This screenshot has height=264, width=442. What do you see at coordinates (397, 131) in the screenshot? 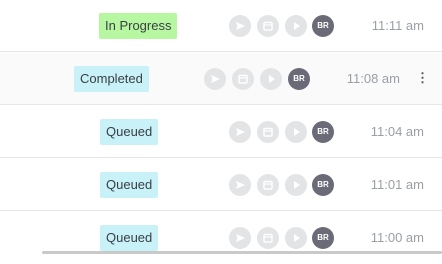
I see `timestamp: 11:04 am` at bounding box center [397, 131].